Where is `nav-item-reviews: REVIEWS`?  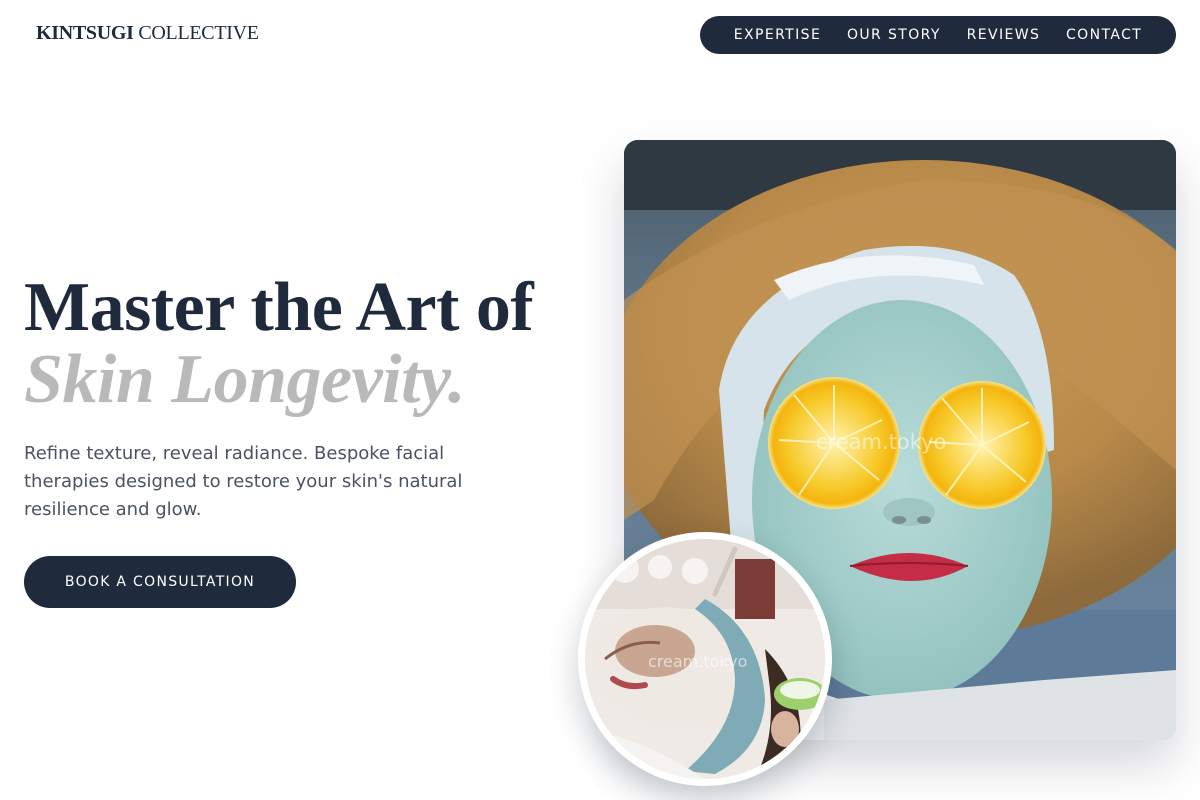
nav-item-reviews: REVIEWS is located at coordinates (1004, 35).